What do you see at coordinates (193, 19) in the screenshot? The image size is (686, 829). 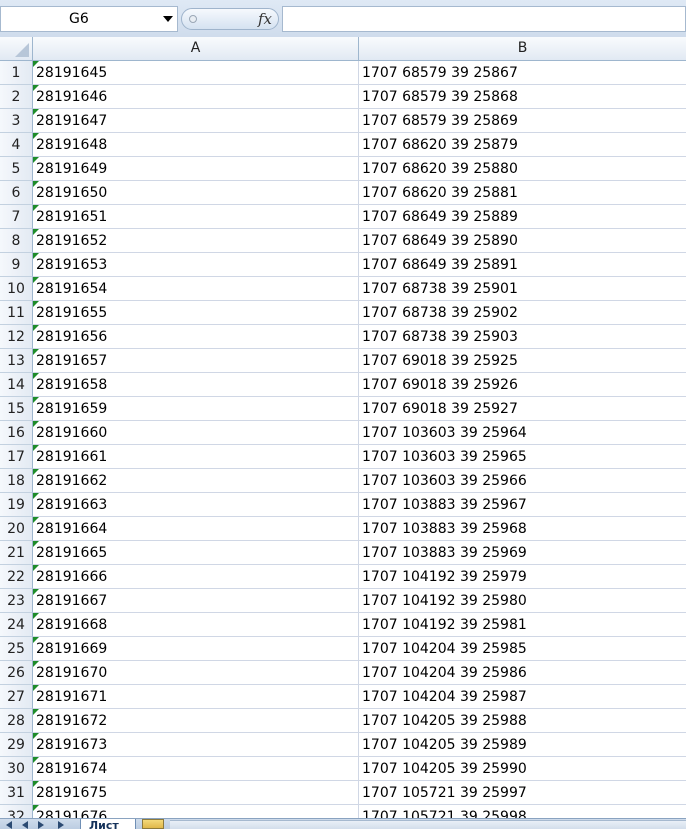 I see `resize-handle-icon` at bounding box center [193, 19].